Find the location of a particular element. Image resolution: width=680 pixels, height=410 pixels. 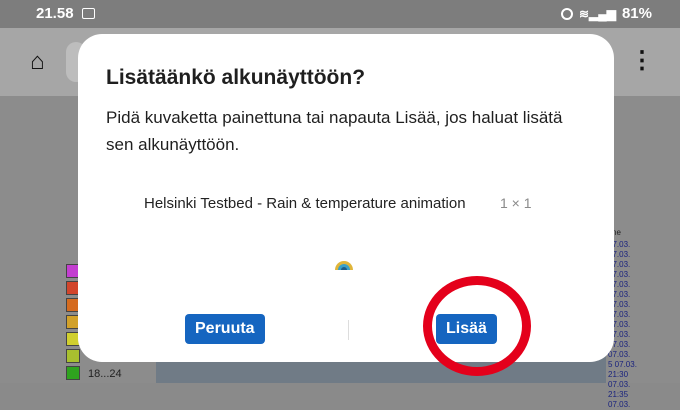

battery-level: 81% is located at coordinates (636, 13).